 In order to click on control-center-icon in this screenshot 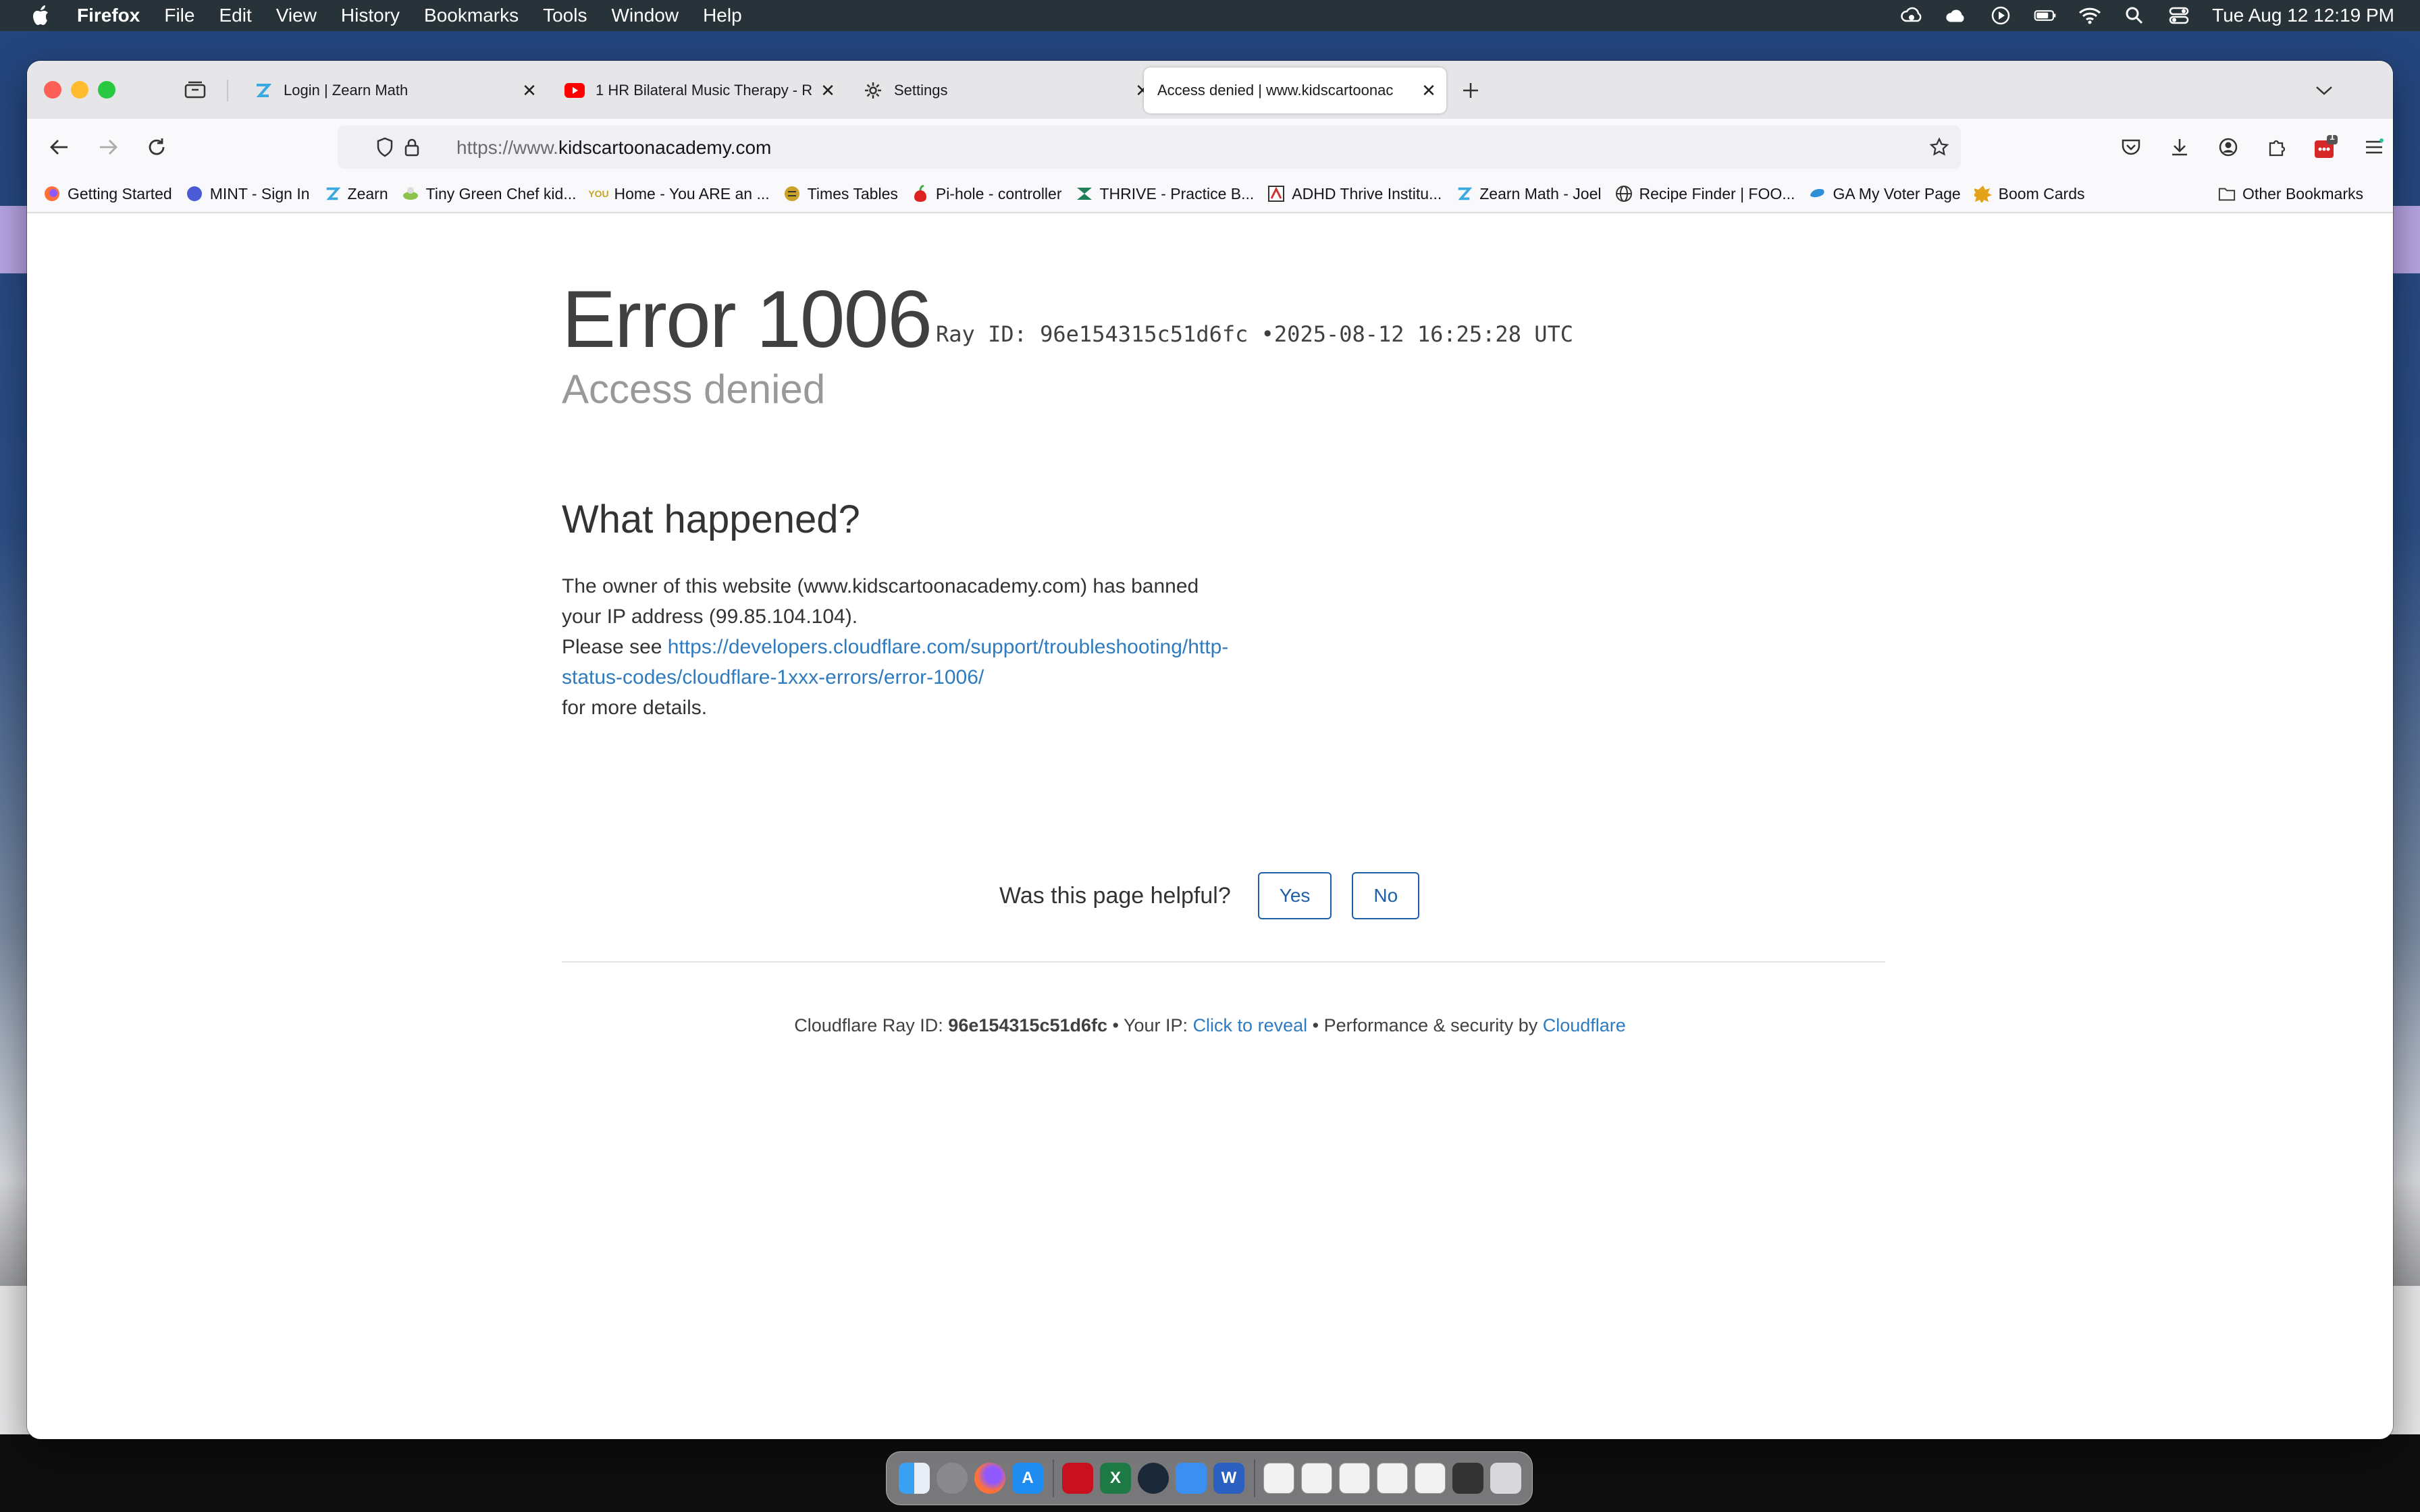, I will do `click(2178, 15)`.